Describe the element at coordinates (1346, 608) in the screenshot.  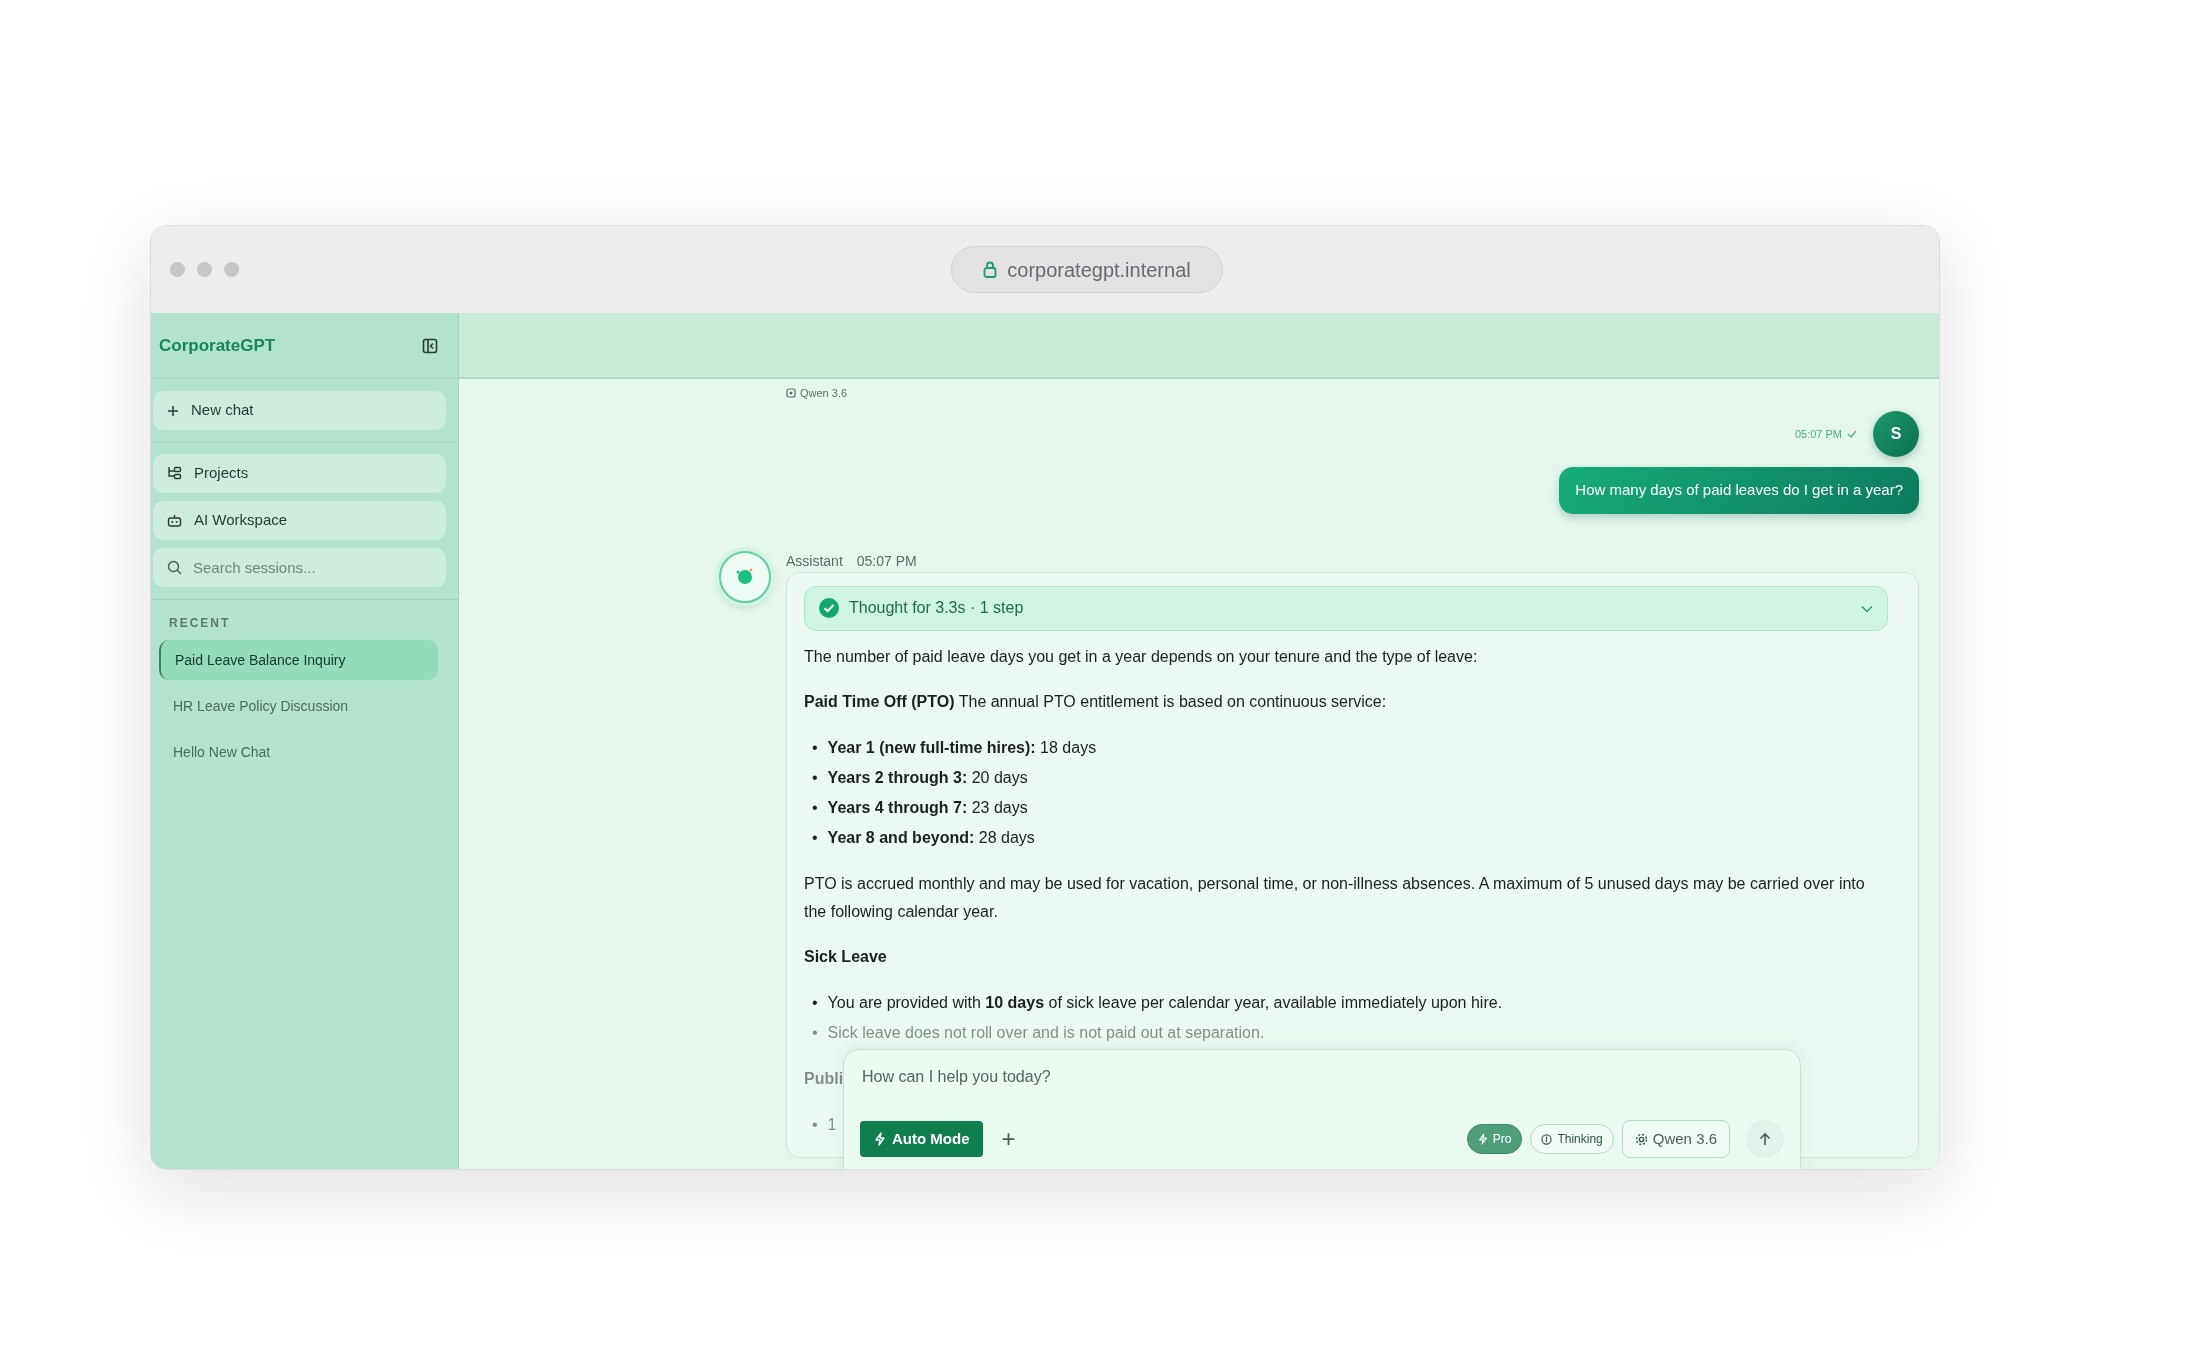
I see `thought-toggle: Thought for 3.3s · 1 step` at that location.